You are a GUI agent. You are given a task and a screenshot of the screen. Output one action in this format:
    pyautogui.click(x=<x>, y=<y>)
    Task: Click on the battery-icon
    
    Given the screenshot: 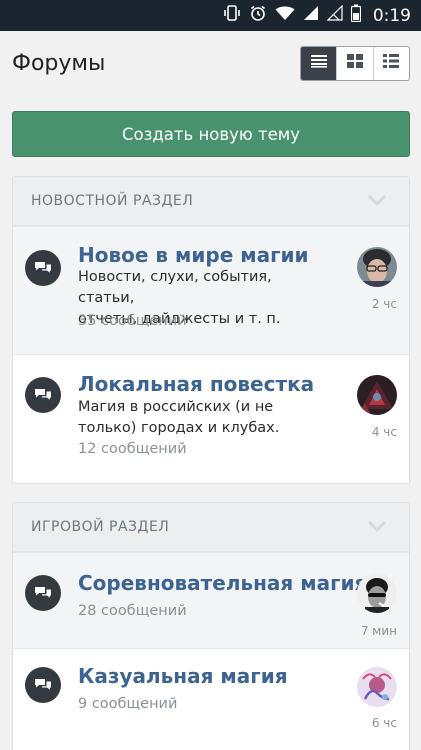 What is the action you would take?
    pyautogui.click(x=355, y=15)
    